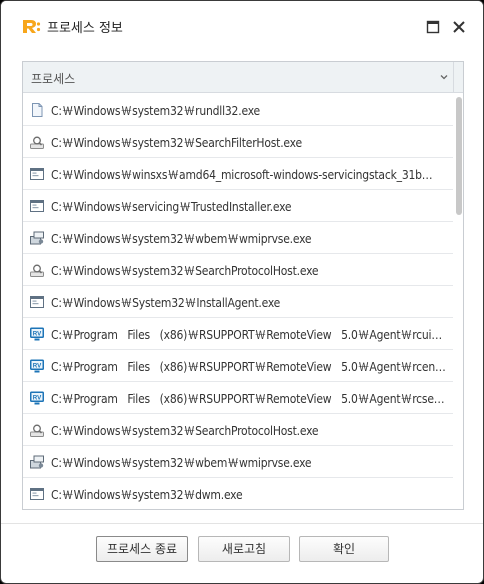 The height and width of the screenshot is (584, 484). I want to click on header-divider, so click(453, 77).